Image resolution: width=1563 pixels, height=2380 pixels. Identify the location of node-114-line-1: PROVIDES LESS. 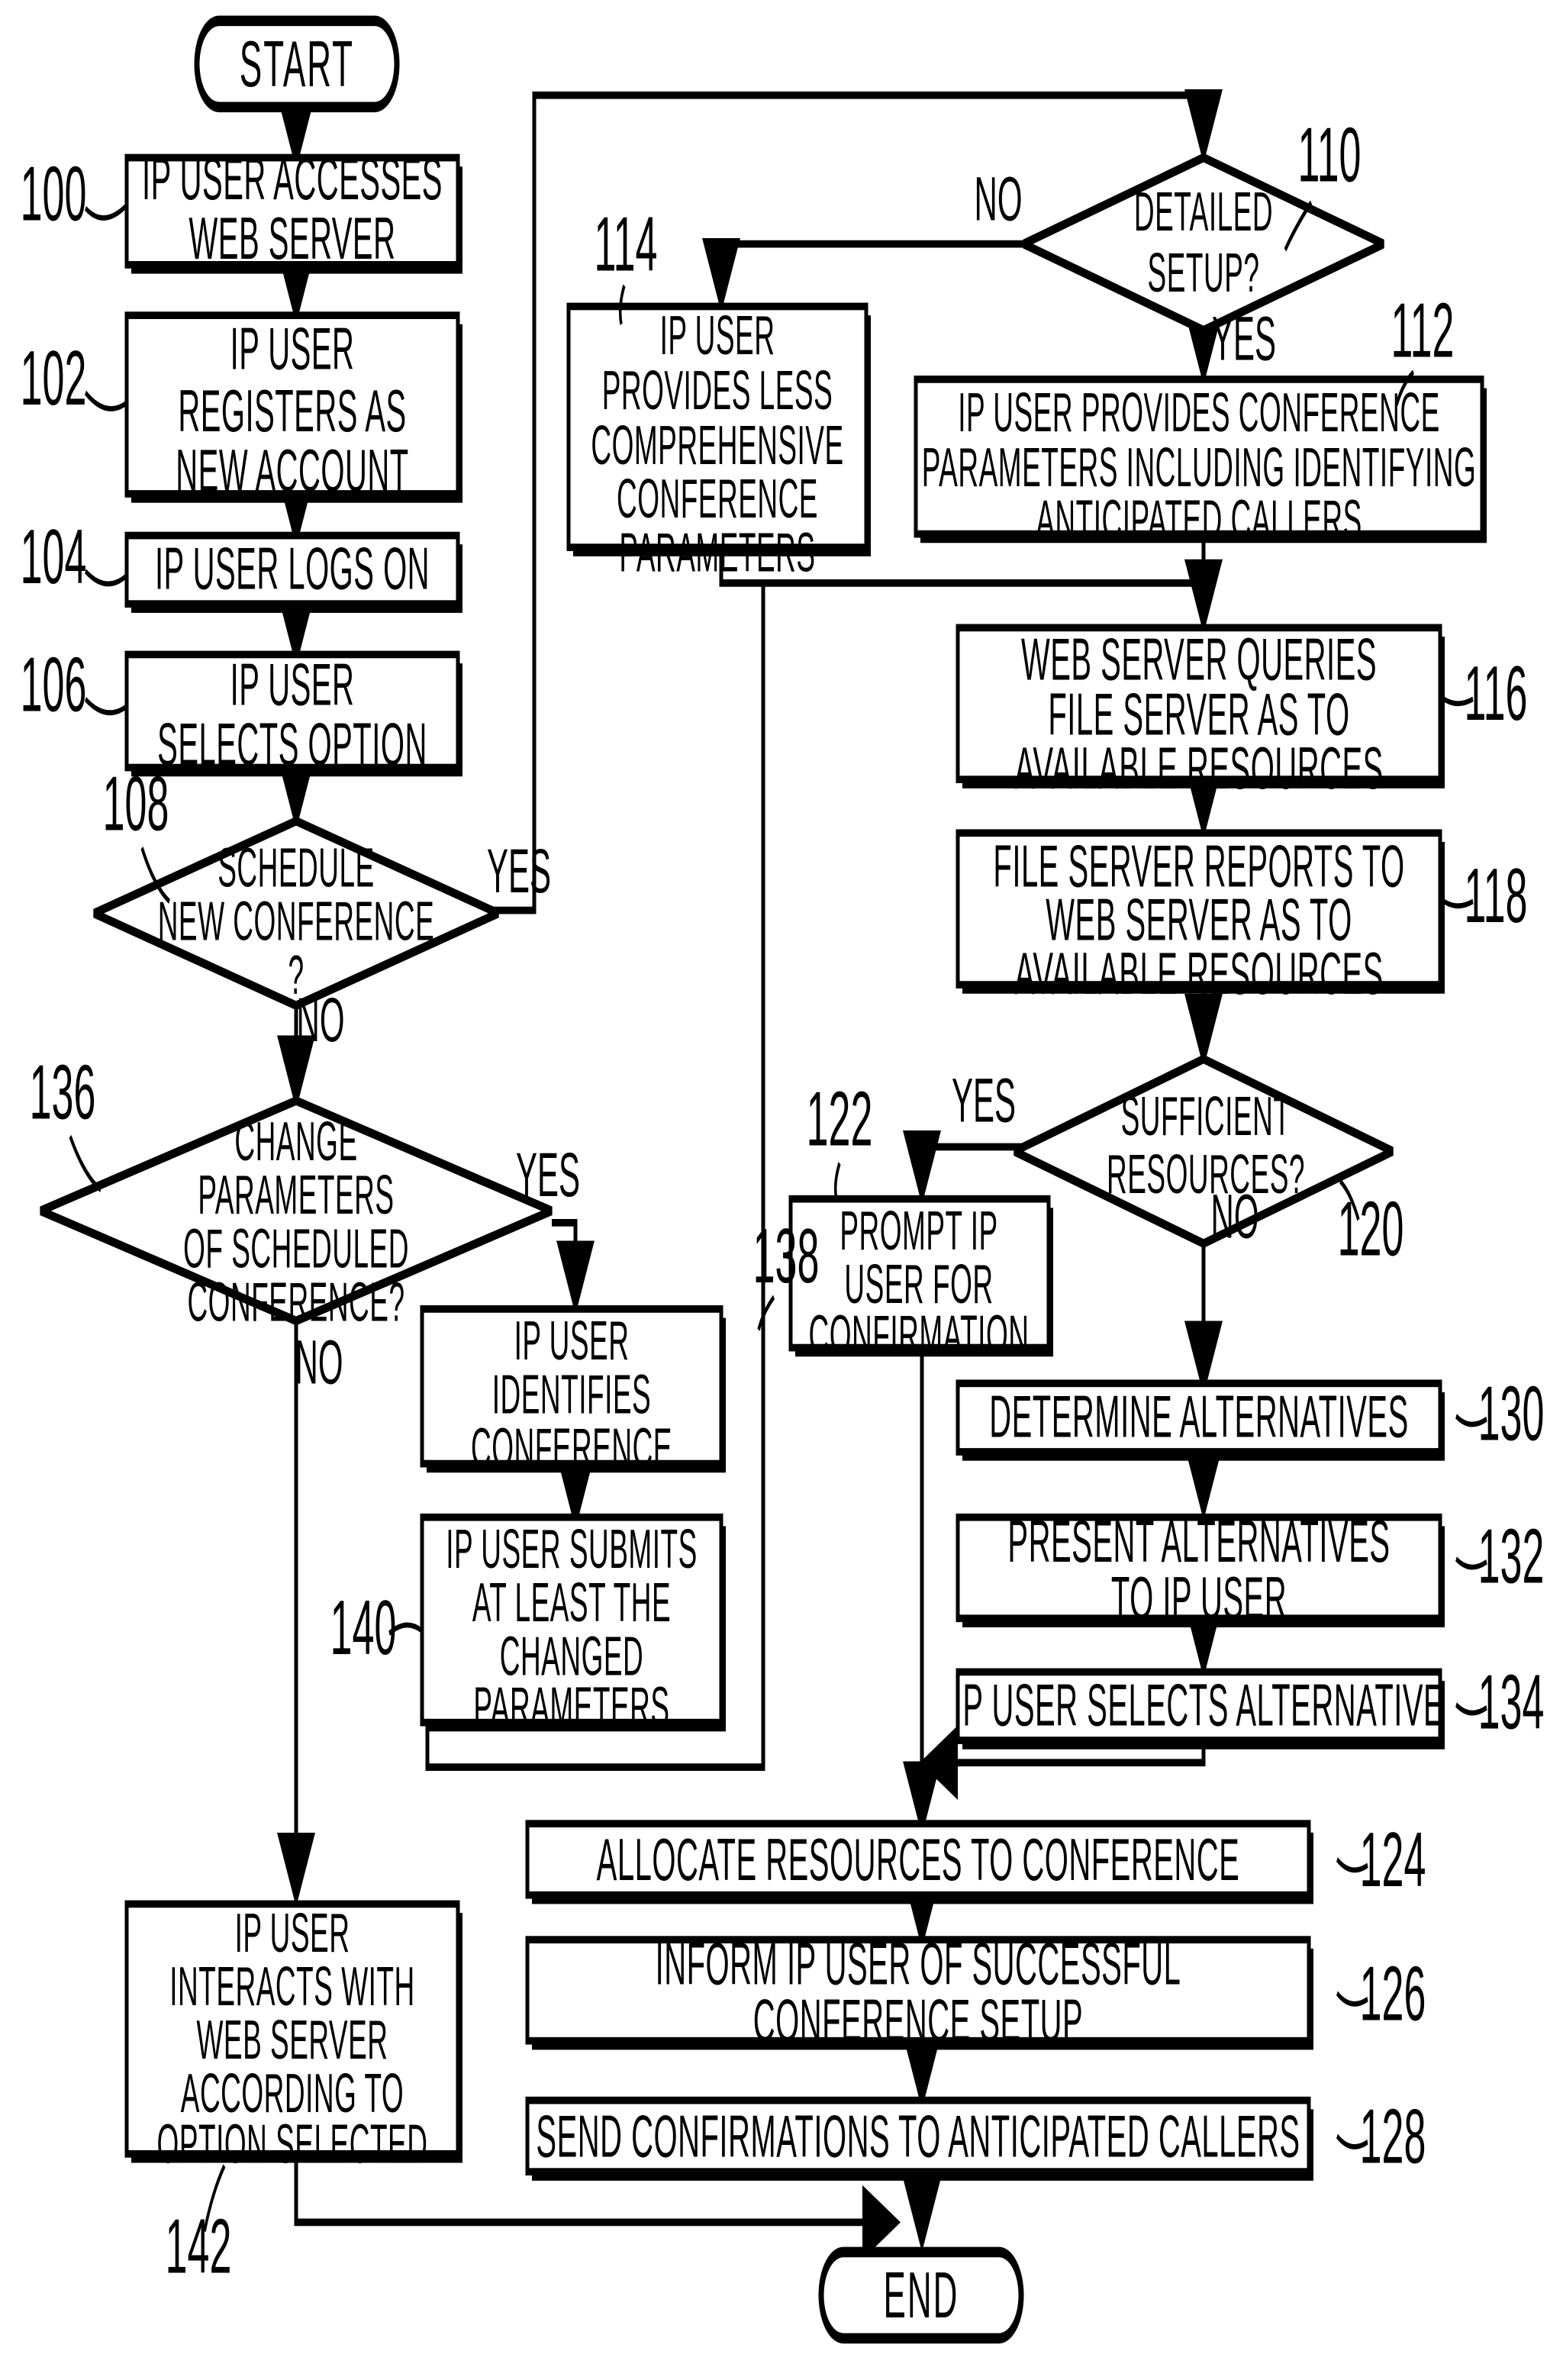
(717, 391).